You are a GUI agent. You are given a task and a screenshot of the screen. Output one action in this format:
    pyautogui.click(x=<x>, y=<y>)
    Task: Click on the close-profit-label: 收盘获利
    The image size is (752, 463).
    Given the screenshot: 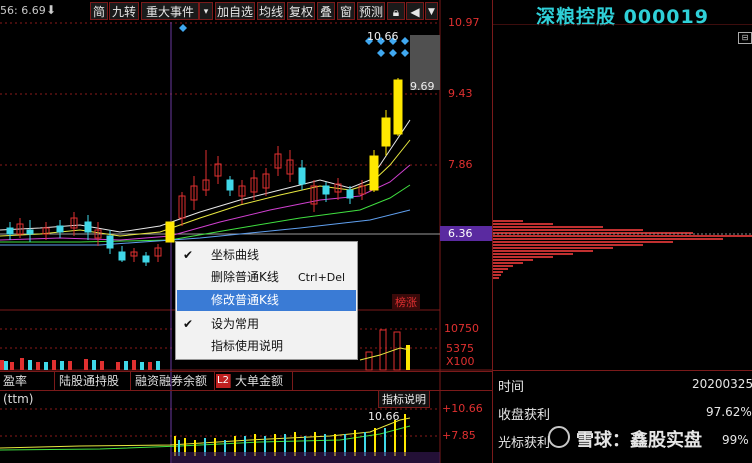 What is the action you would take?
    pyautogui.click(x=524, y=415)
    